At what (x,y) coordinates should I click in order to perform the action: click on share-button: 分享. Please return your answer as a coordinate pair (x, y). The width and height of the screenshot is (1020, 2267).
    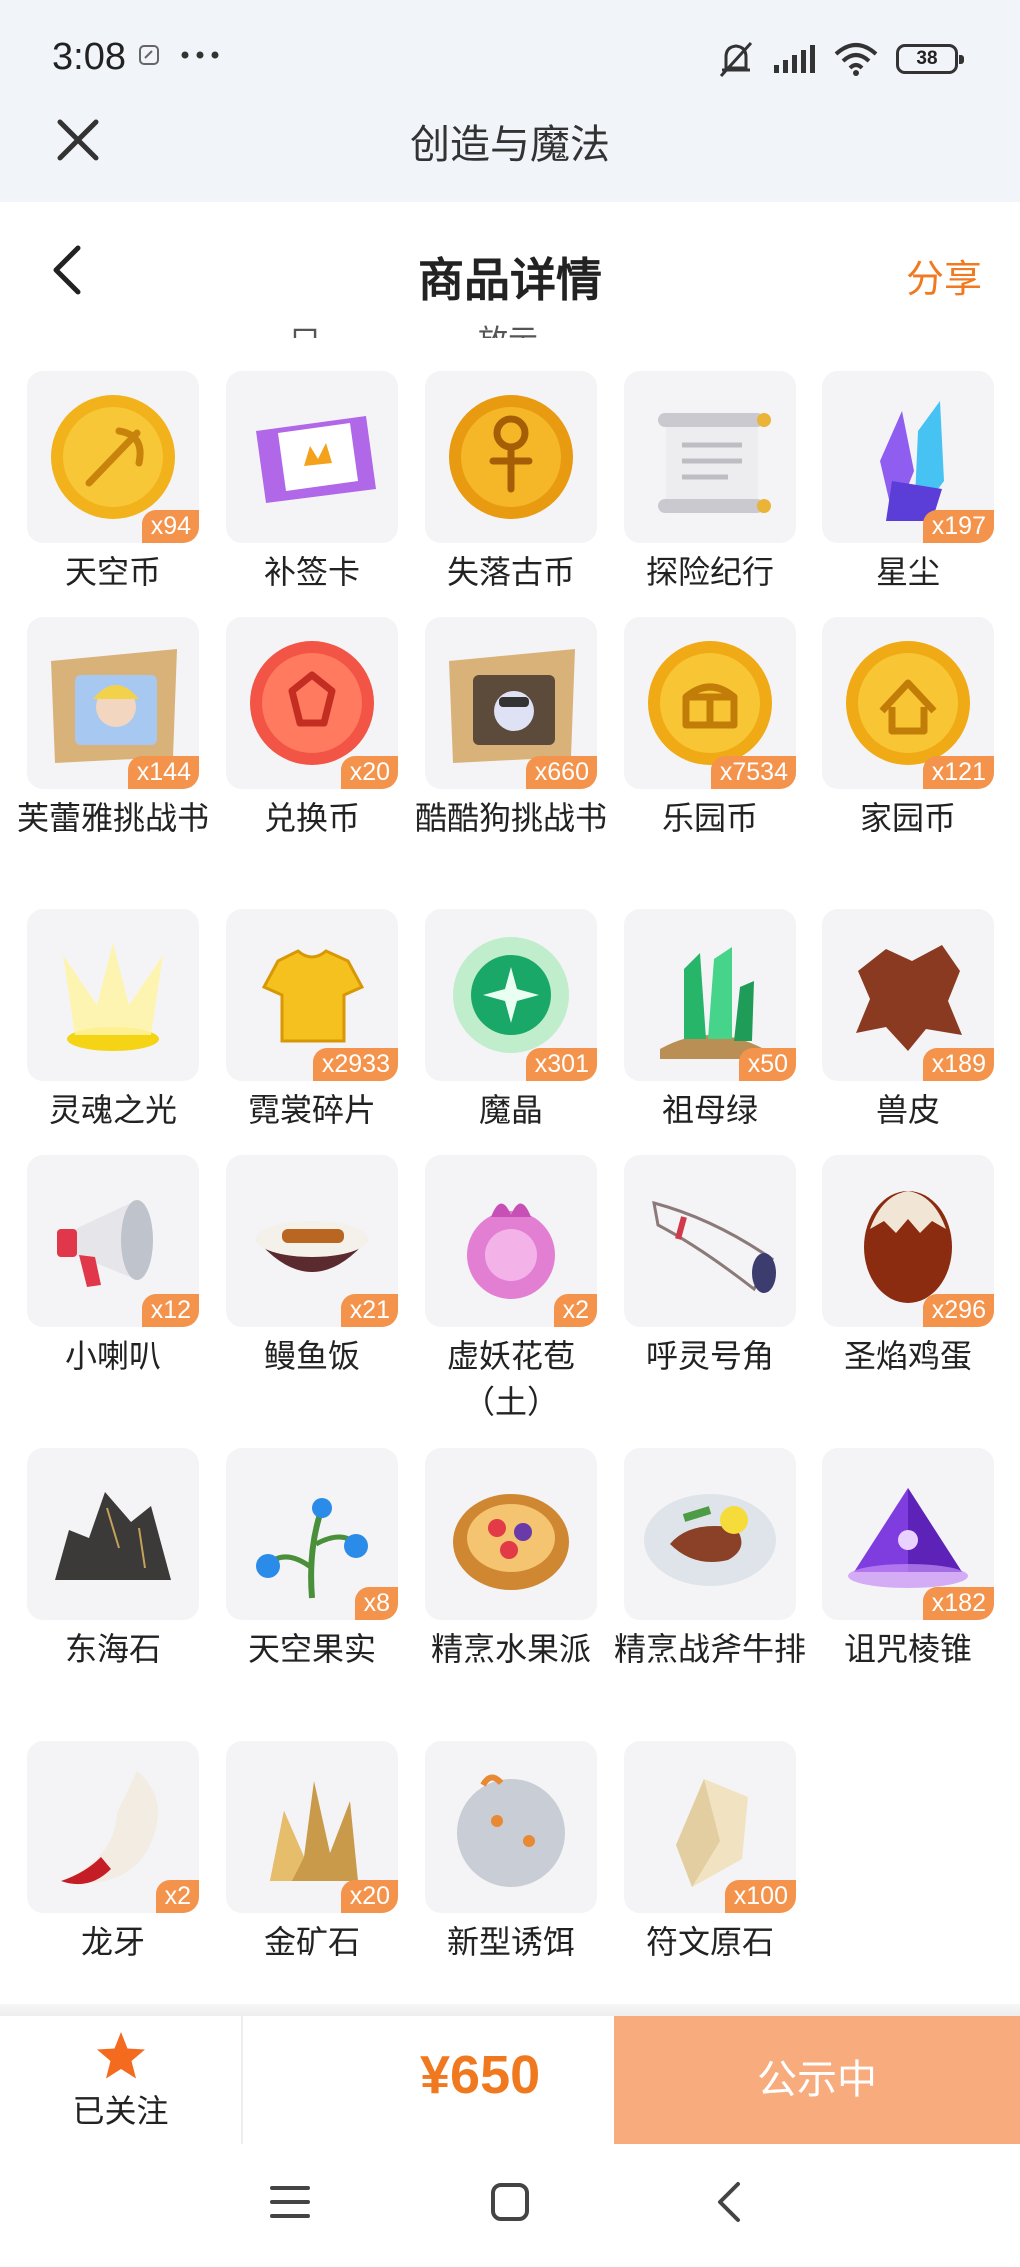
    Looking at the image, I should click on (944, 275).